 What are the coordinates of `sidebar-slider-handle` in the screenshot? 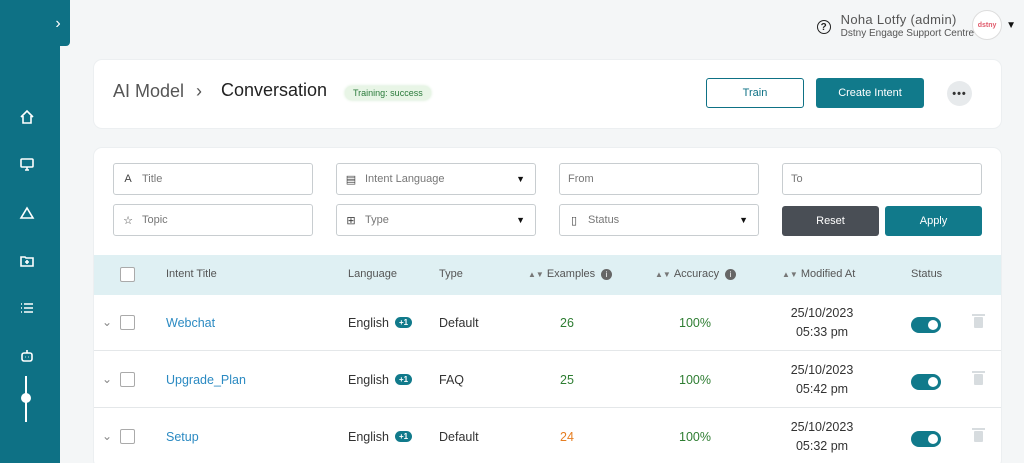 It's located at (26, 398).